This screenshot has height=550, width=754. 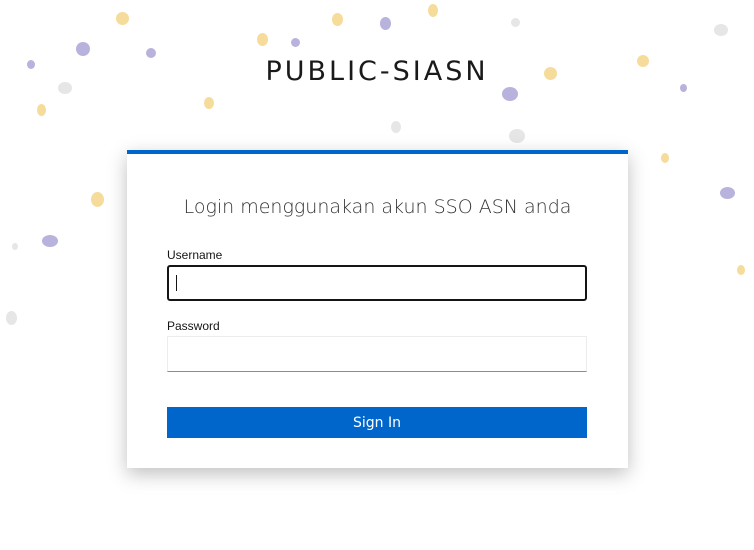 I want to click on username-label: Username, so click(x=195, y=255).